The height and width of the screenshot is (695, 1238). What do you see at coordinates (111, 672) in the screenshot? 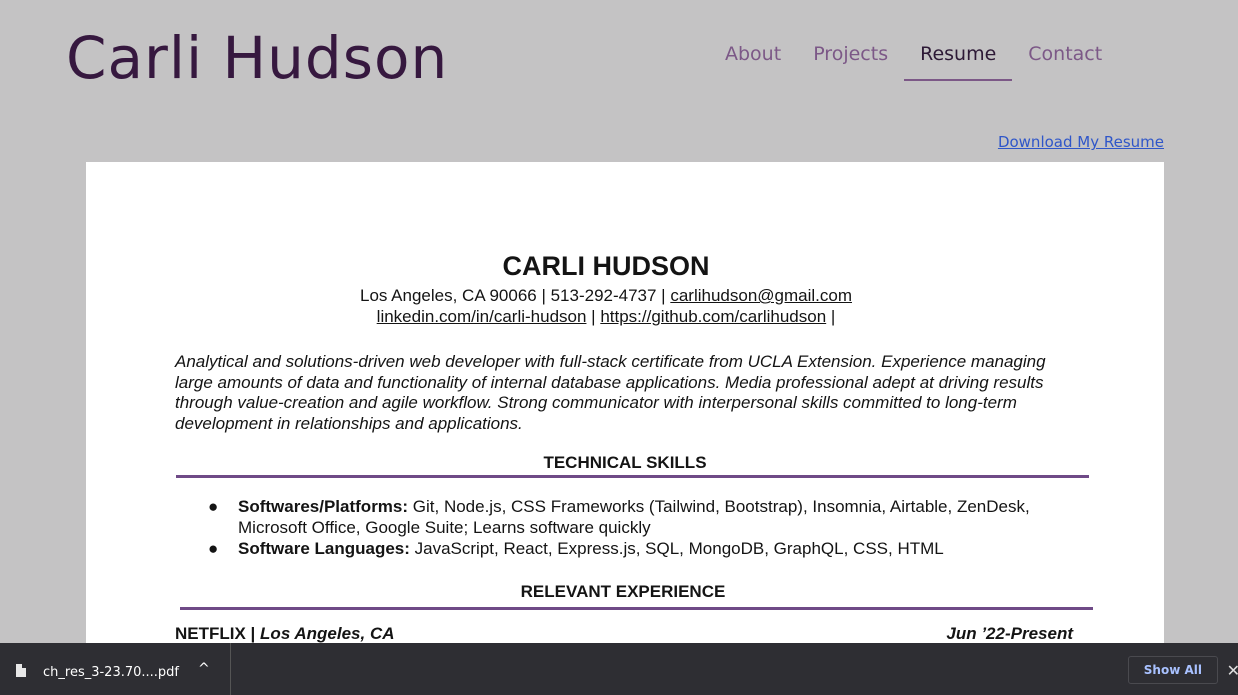
I see `download-filename: ch_res_3-23.70....pdf` at bounding box center [111, 672].